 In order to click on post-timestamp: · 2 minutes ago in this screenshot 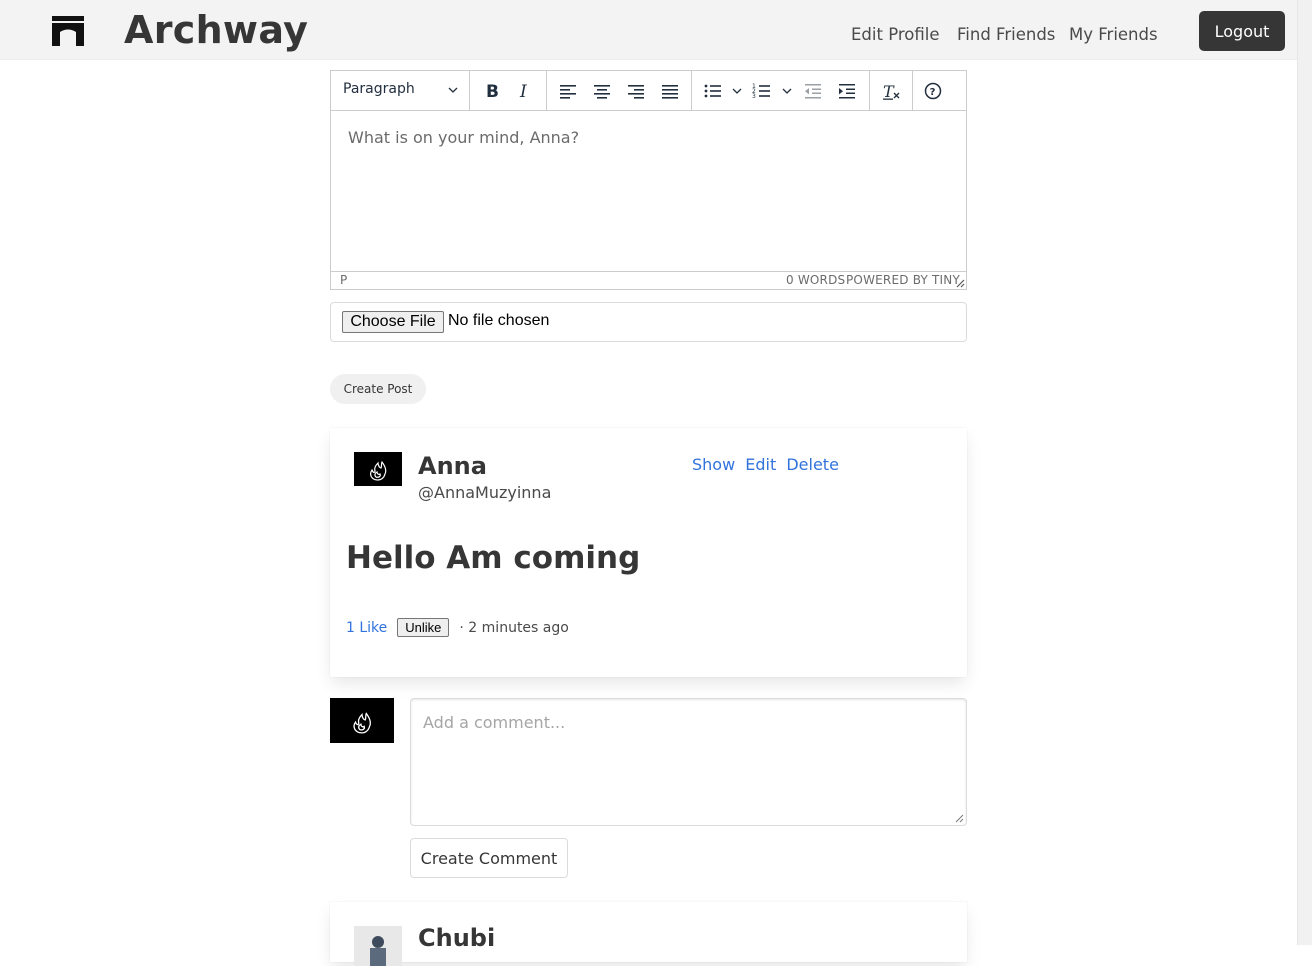, I will do `click(514, 627)`.